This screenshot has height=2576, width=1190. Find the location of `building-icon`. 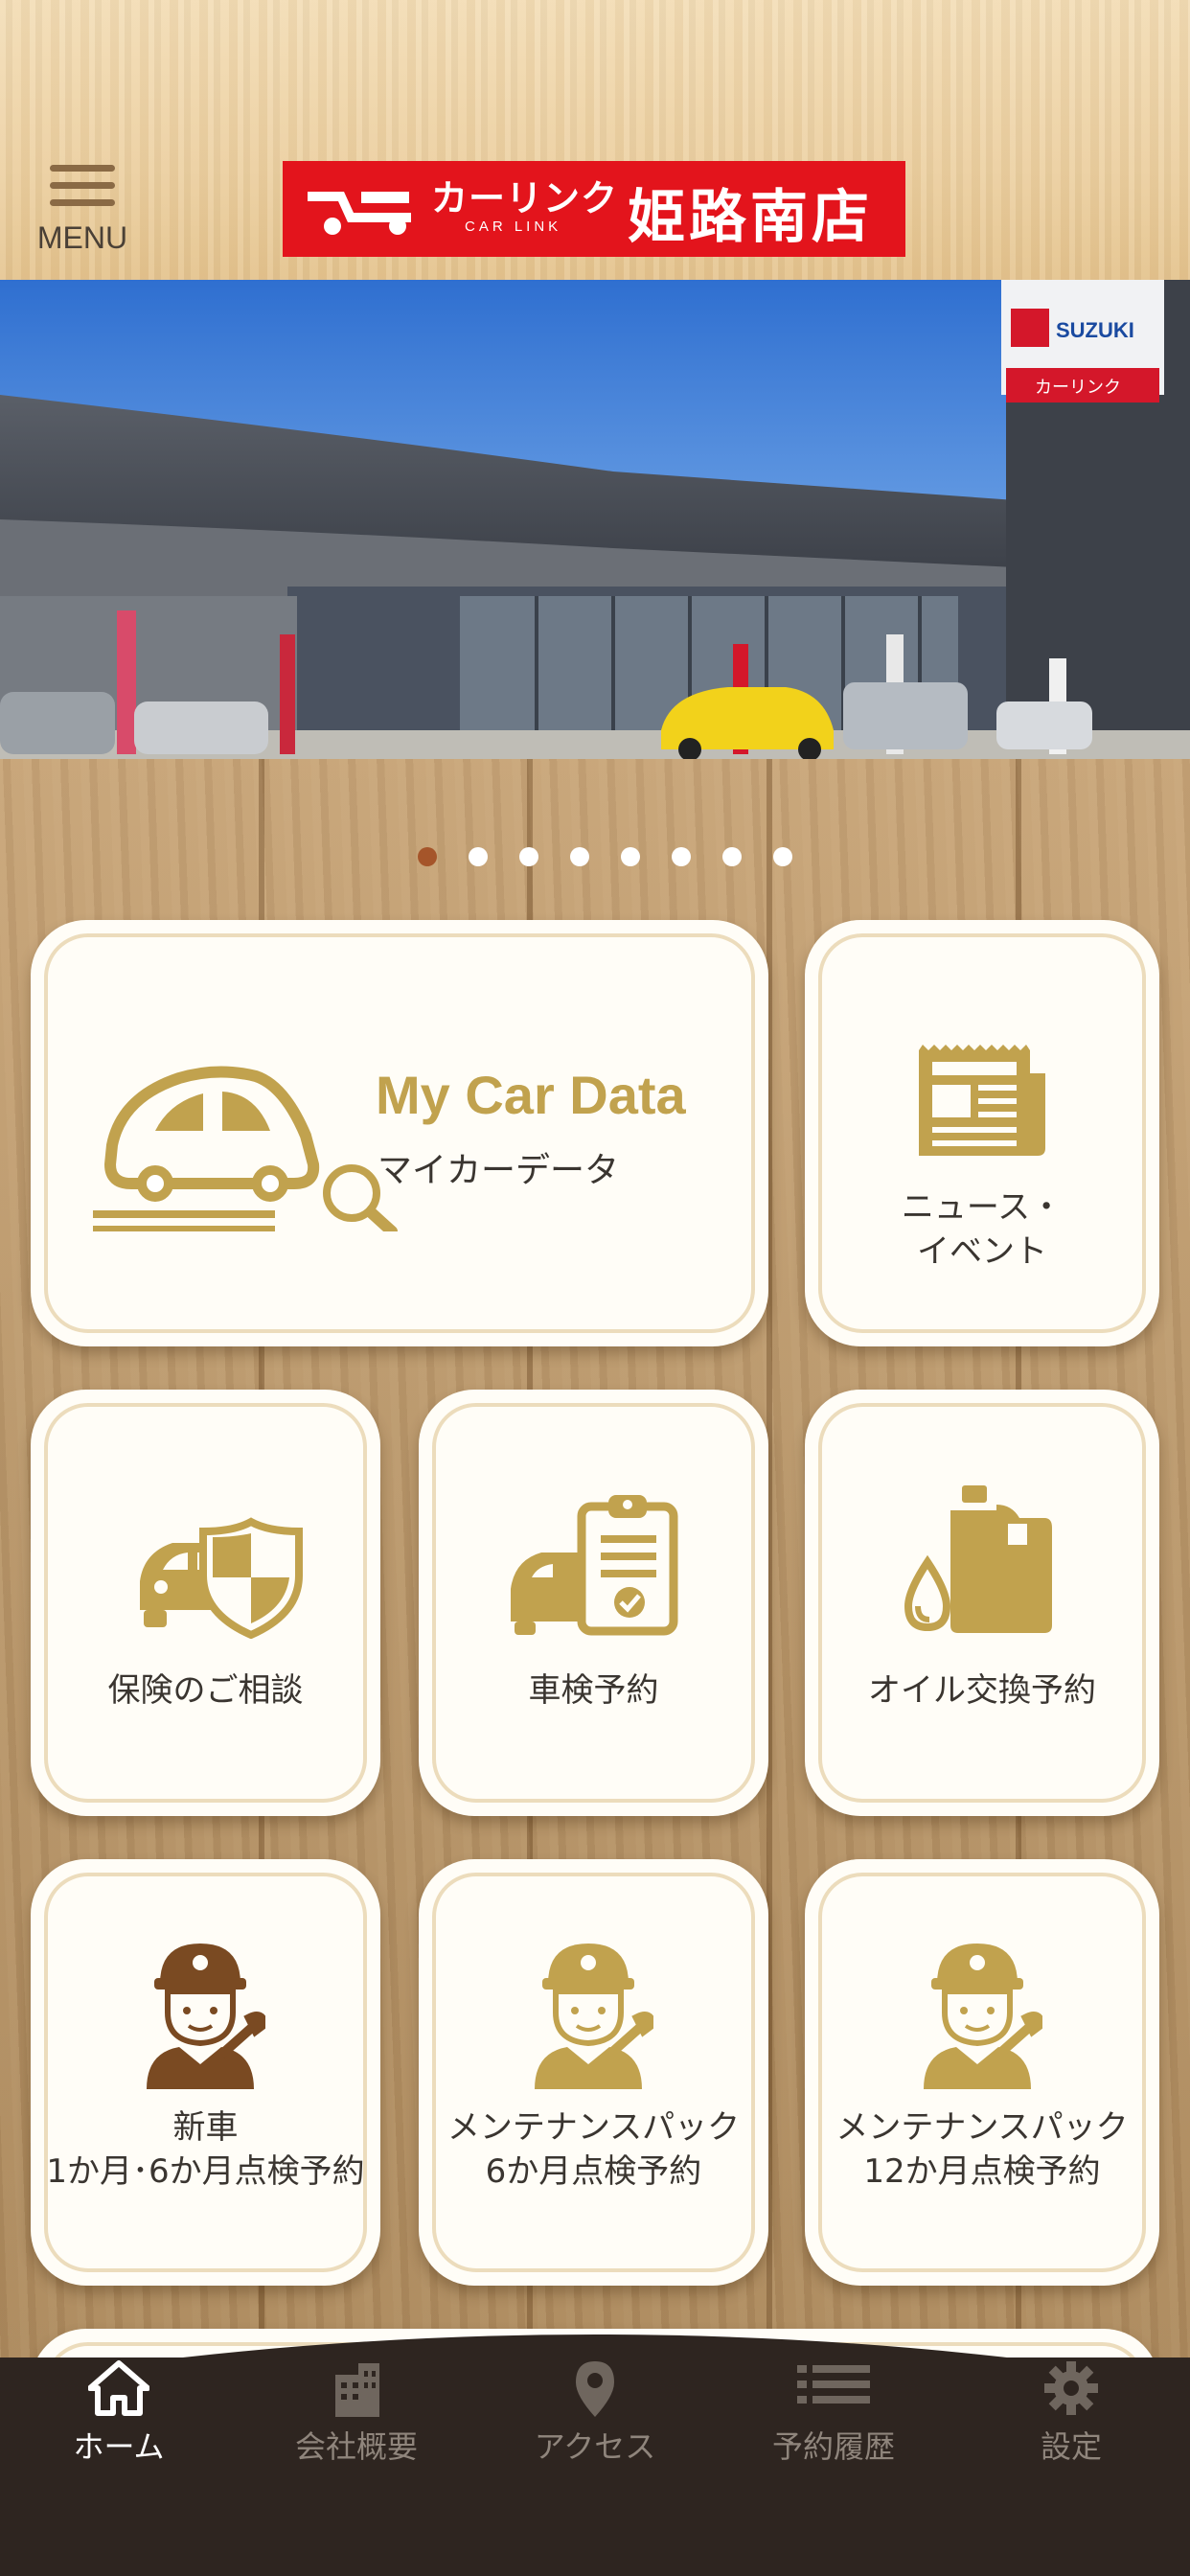

building-icon is located at coordinates (357, 2390).